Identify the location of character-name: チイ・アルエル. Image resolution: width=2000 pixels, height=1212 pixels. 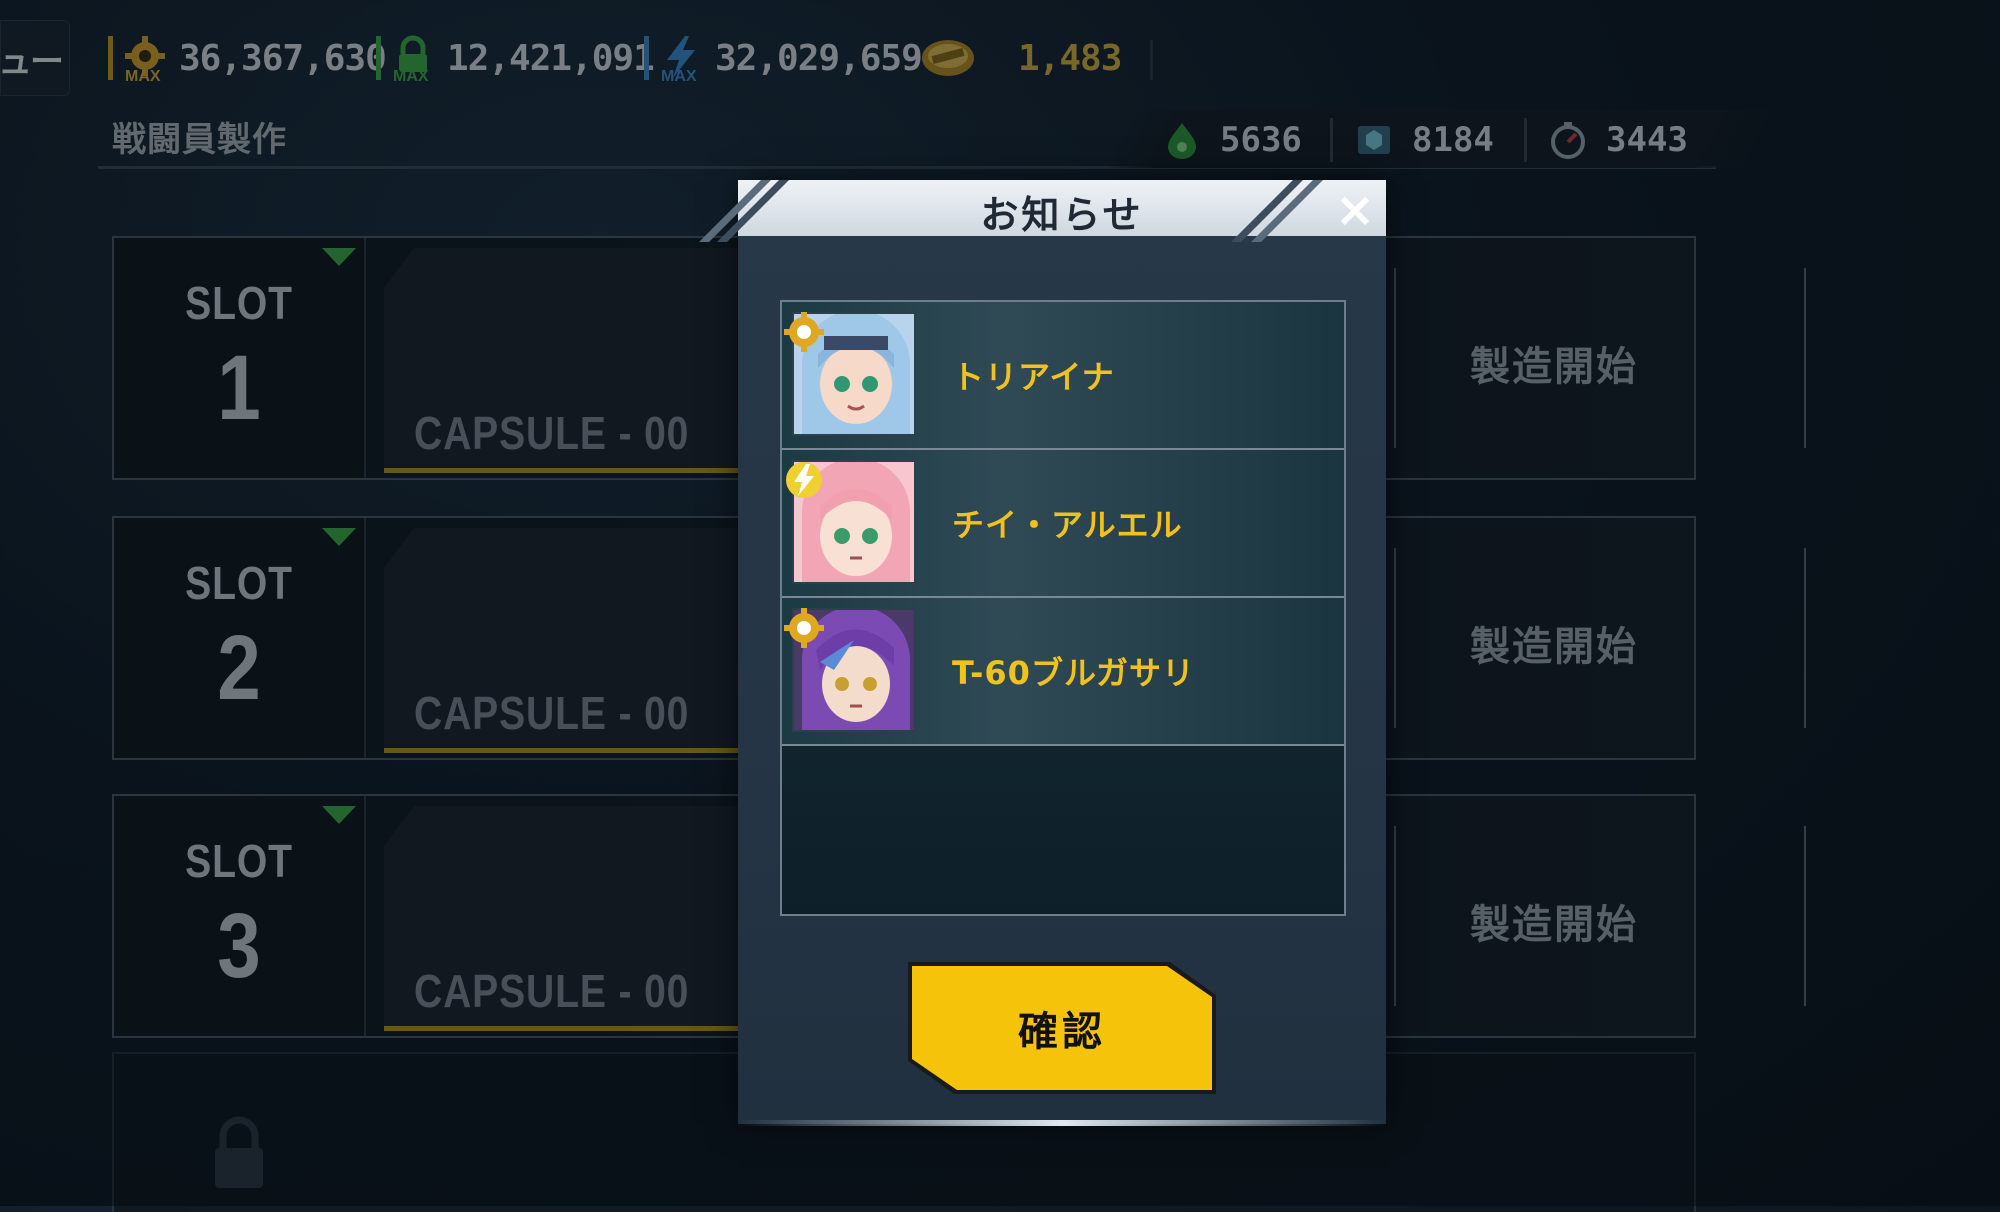
(1067, 525).